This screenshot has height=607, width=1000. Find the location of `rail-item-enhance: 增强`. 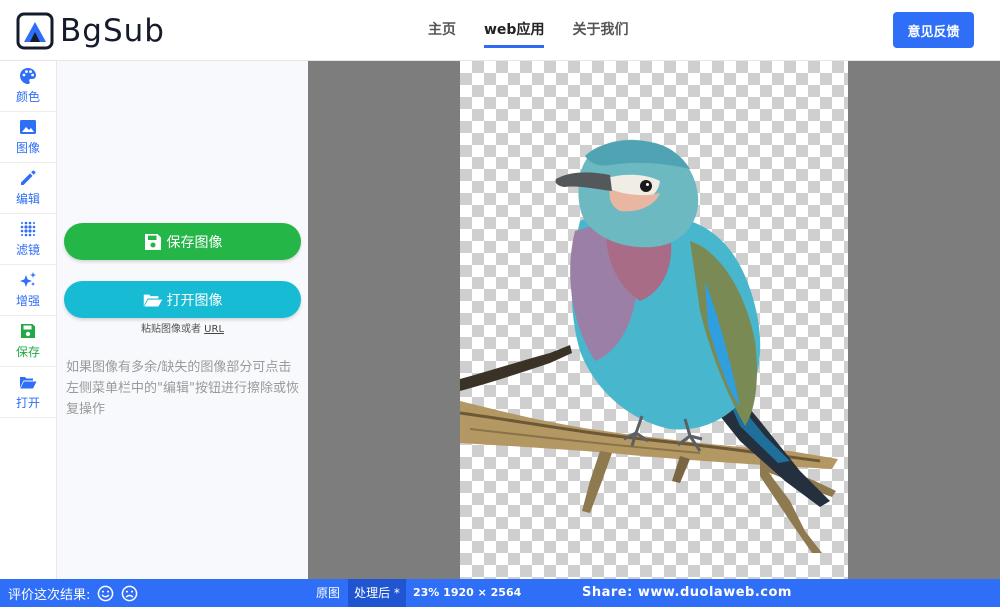

rail-item-enhance: 增强 is located at coordinates (28, 290).